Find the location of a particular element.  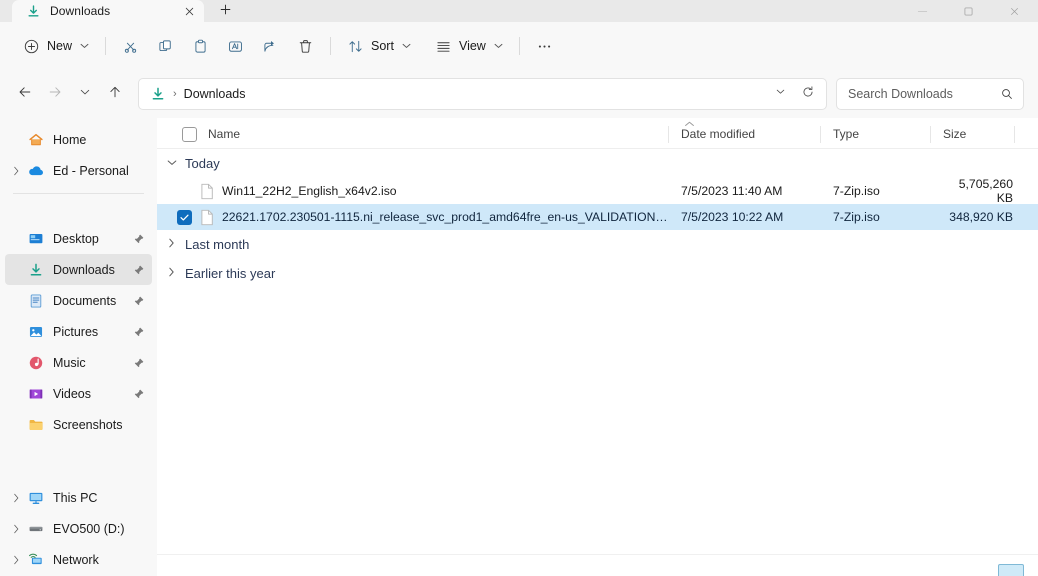

copy-button is located at coordinates (165, 46).